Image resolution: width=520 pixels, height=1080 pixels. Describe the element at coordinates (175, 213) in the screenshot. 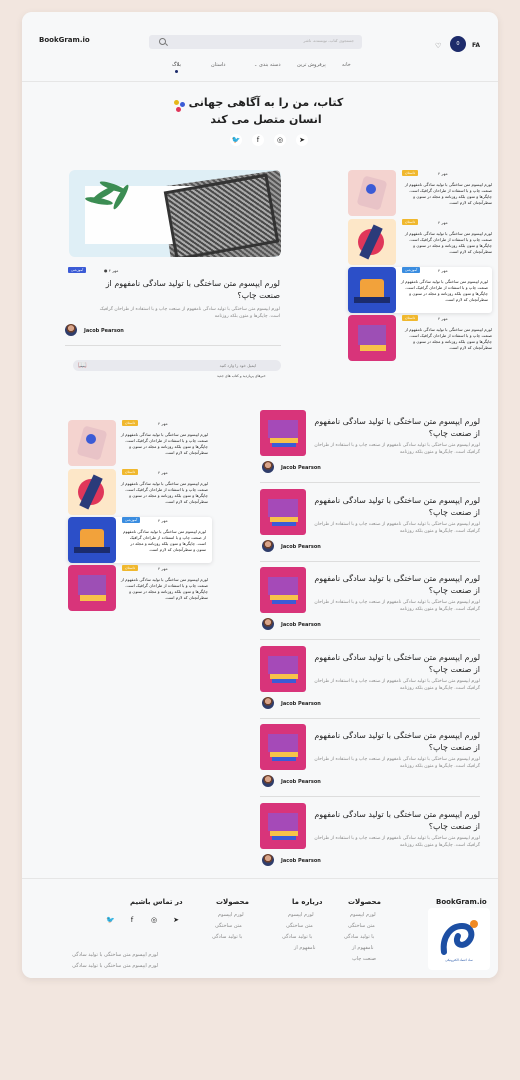

I see `featured-image` at that location.